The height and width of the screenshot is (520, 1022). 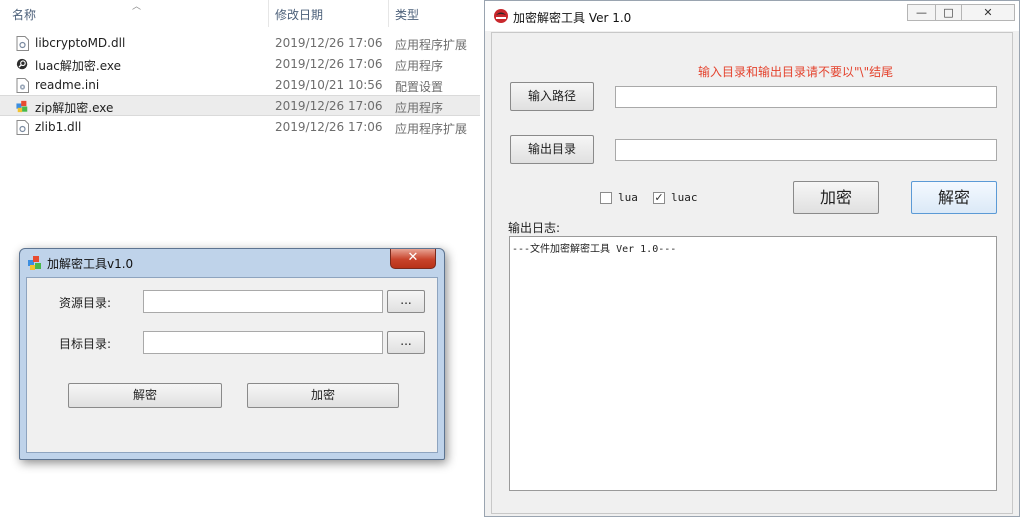 I want to click on input-path-field, so click(x=806, y=97).